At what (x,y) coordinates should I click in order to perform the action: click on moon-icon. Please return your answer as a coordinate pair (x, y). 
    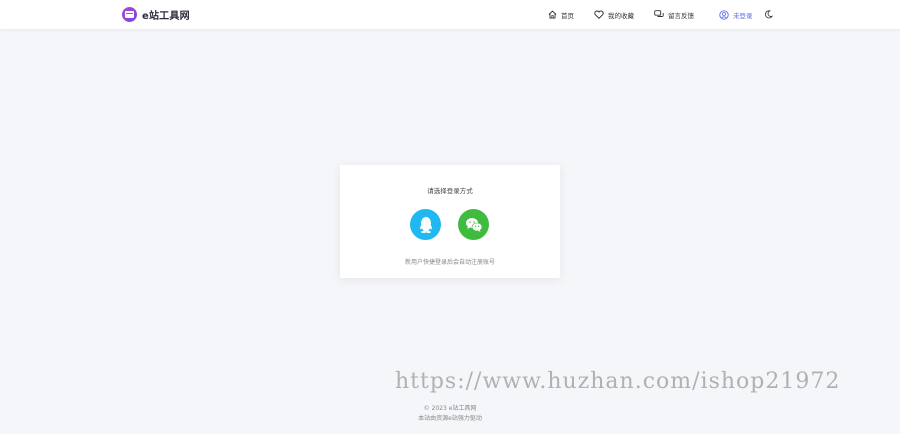
    Looking at the image, I should click on (769, 14).